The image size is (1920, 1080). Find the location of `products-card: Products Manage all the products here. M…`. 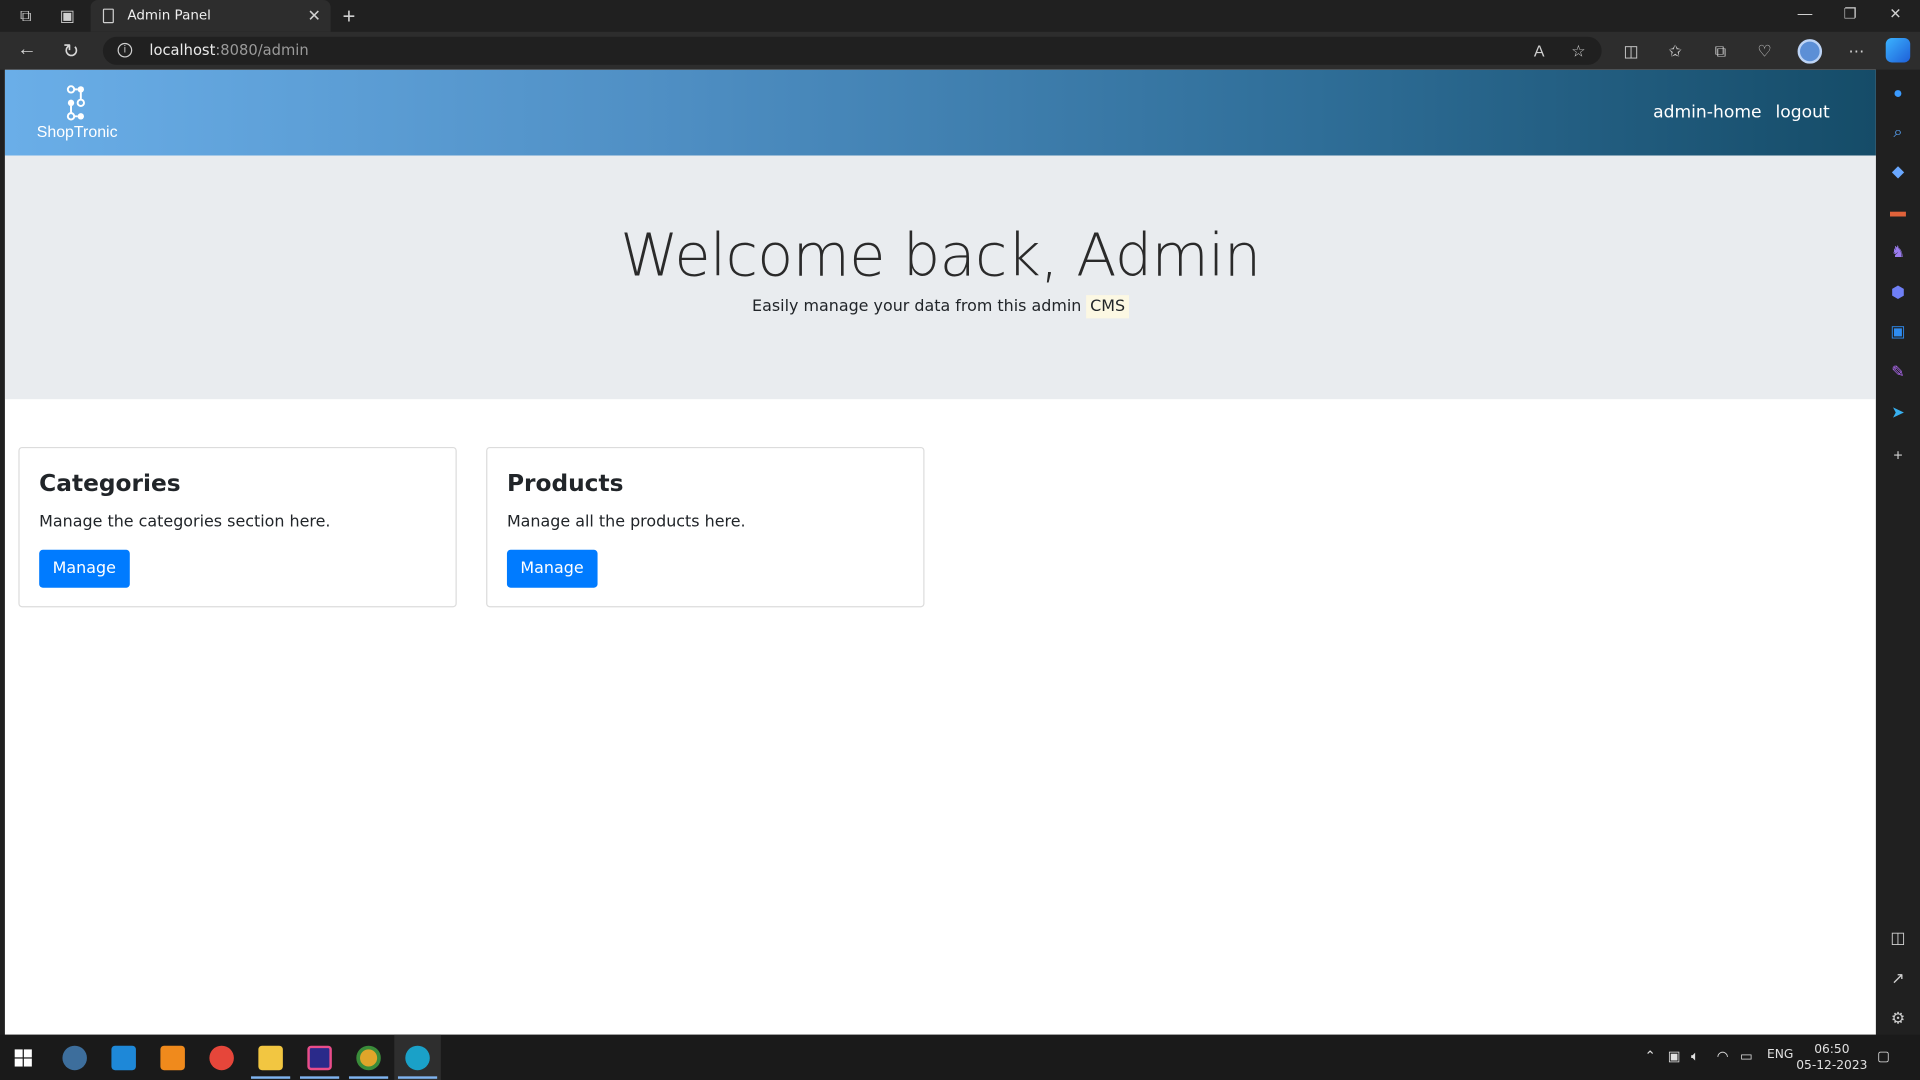

products-card: Products Manage all the products here. M… is located at coordinates (705, 527).